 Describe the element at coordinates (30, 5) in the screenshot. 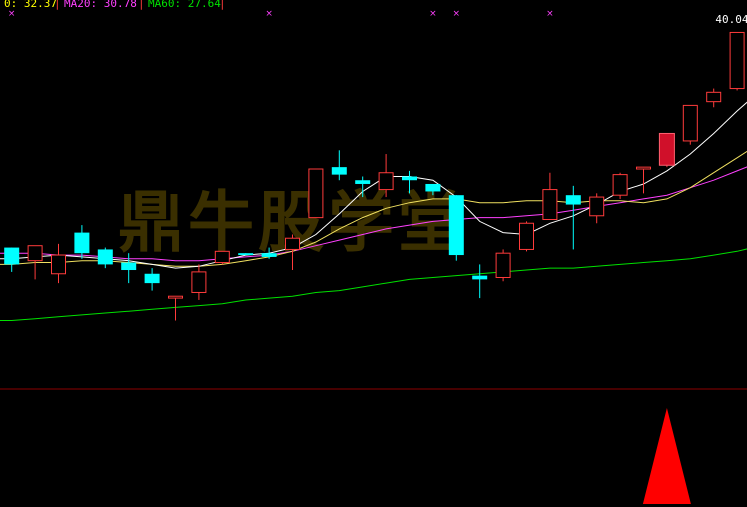

I see `legend-ma-short: 0: 32.37` at that location.